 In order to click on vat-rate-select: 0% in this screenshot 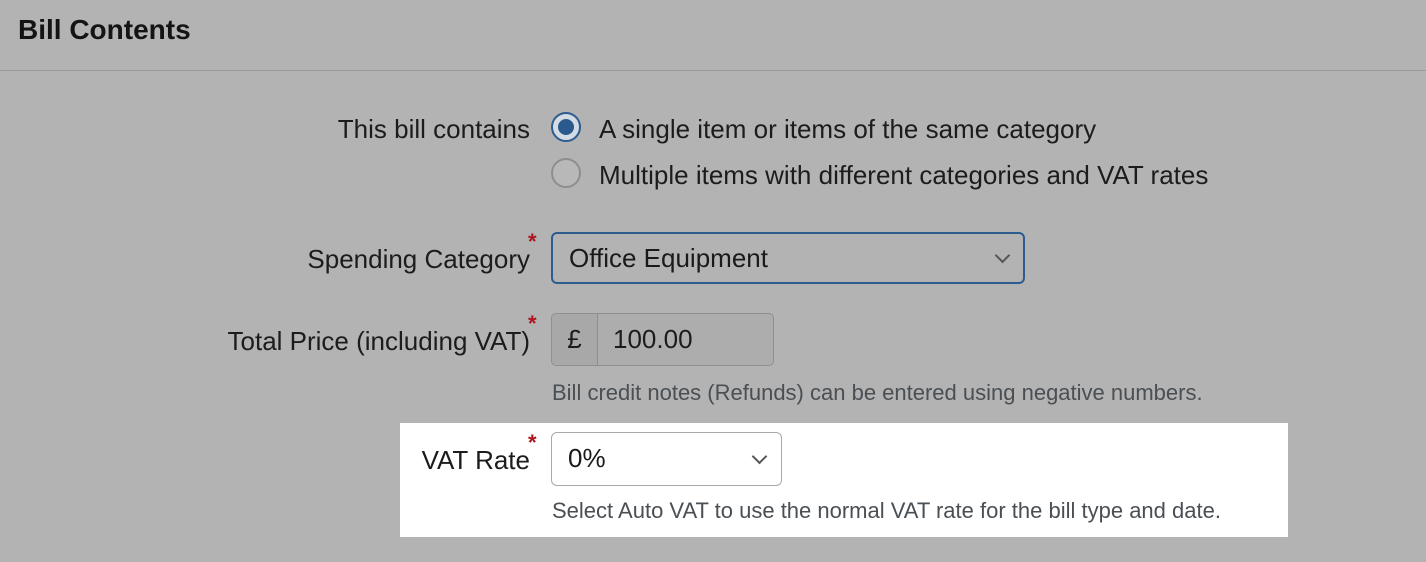, I will do `click(666, 459)`.